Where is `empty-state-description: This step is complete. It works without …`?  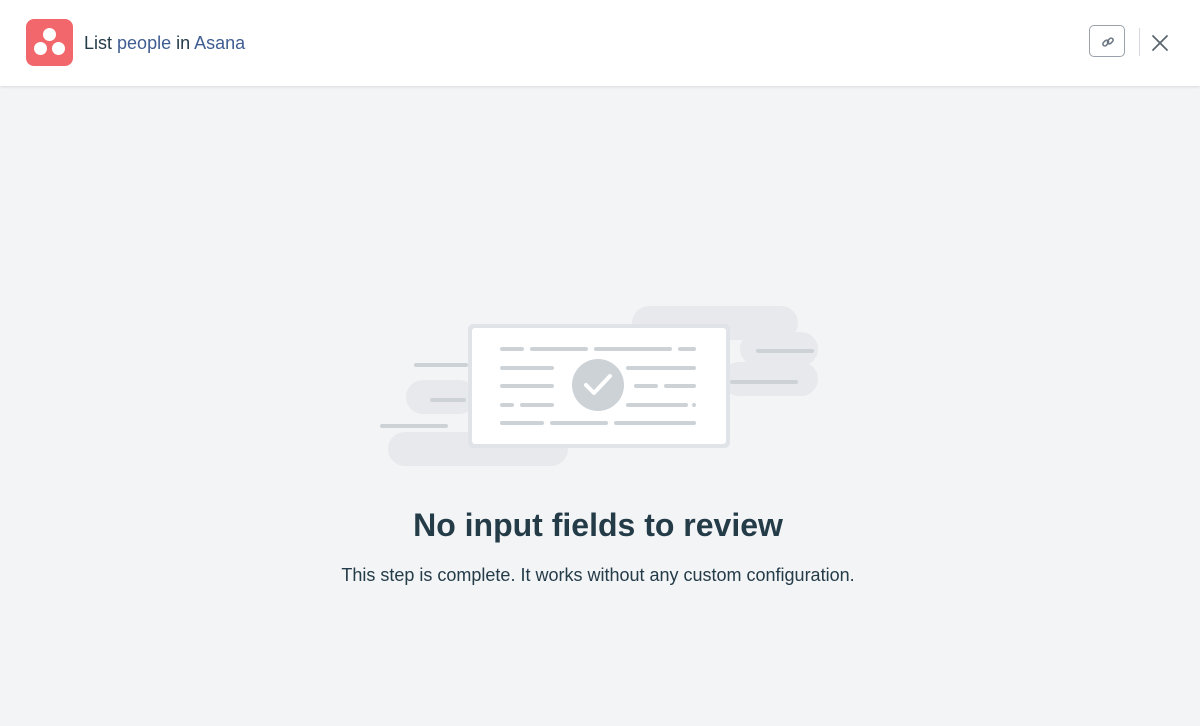 empty-state-description: This step is complete. It works without … is located at coordinates (598, 575).